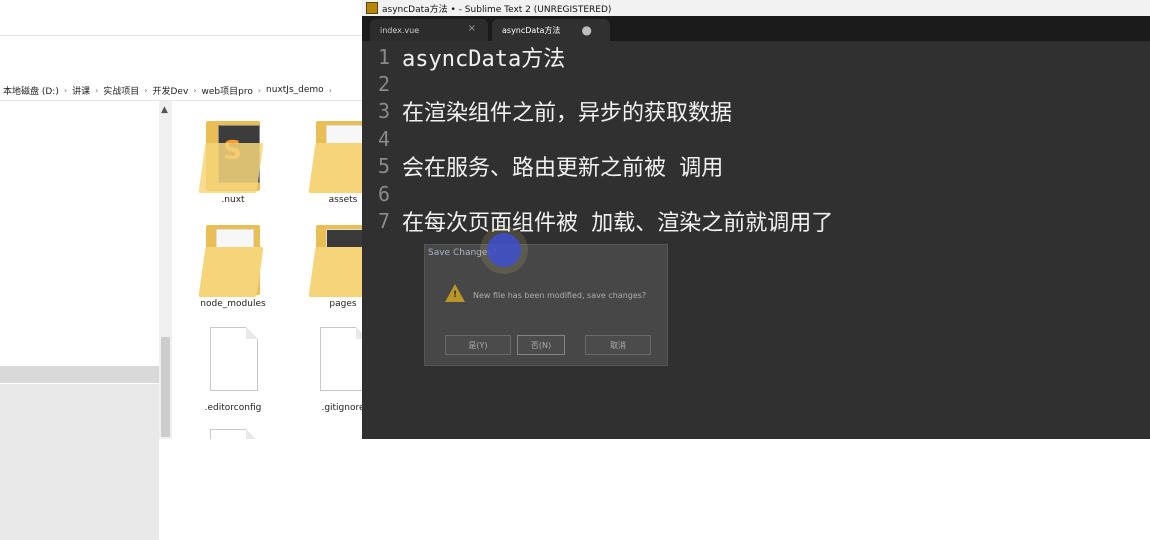 This screenshot has height=540, width=1150. I want to click on file-item, so click(233, 433).